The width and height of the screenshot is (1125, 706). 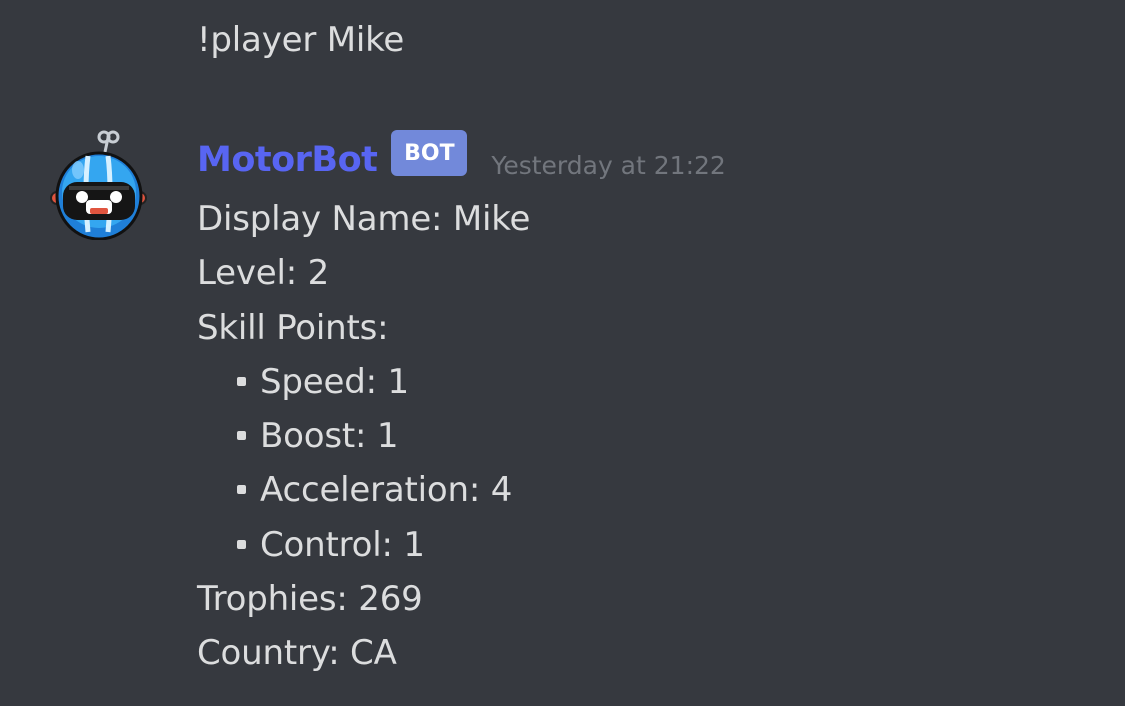 I want to click on list-item: Acceleration: 4, so click(x=363, y=490).